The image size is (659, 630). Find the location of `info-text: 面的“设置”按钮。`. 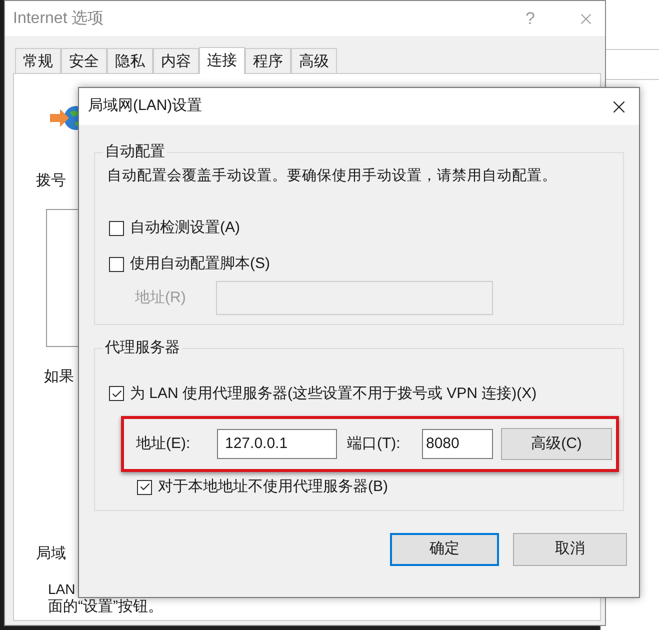

info-text: 面的“设置”按钮。 is located at coordinates (105, 607).